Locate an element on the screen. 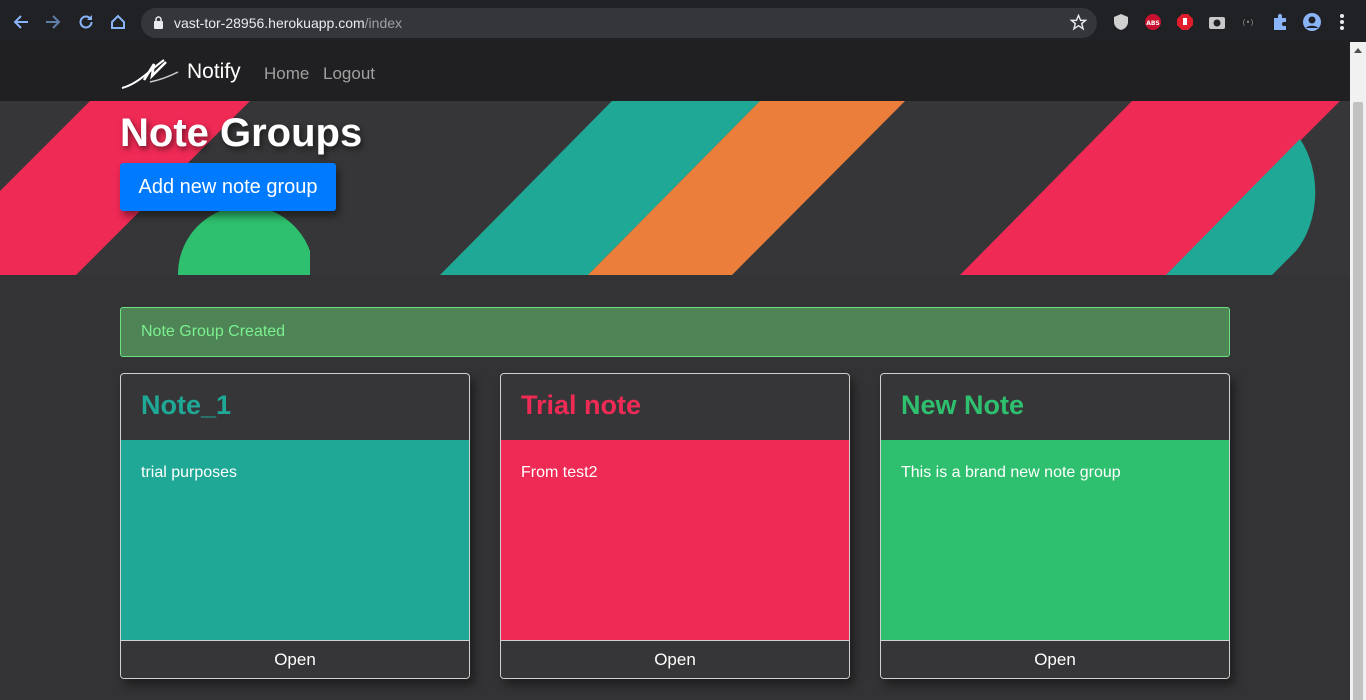 The image size is (1366, 700). url-text: vast-tor-28956.herokuapp.com/index is located at coordinates (288, 23).